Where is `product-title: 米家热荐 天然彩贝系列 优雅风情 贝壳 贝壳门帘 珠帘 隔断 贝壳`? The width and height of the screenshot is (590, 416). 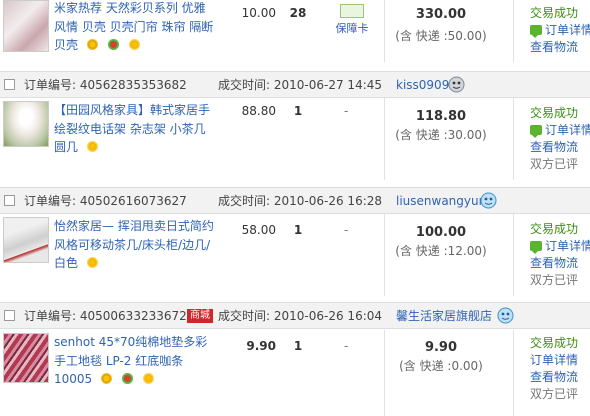 product-title: 米家热荐 天然彩贝系列 优雅风情 贝壳 贝壳门帘 珠帘 隔断 贝壳 is located at coordinates (134, 27).